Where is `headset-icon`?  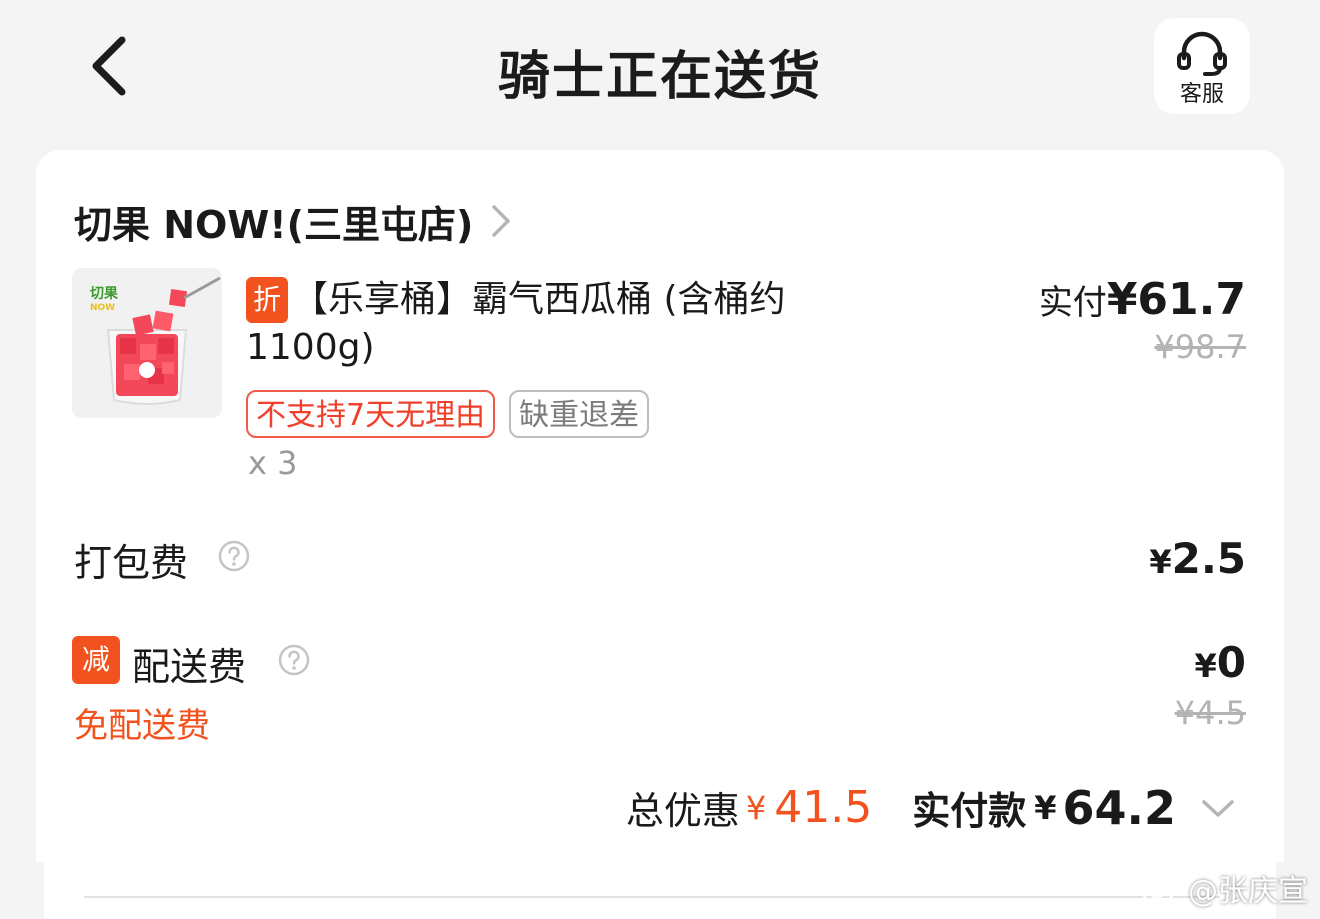
headset-icon is located at coordinates (1202, 53).